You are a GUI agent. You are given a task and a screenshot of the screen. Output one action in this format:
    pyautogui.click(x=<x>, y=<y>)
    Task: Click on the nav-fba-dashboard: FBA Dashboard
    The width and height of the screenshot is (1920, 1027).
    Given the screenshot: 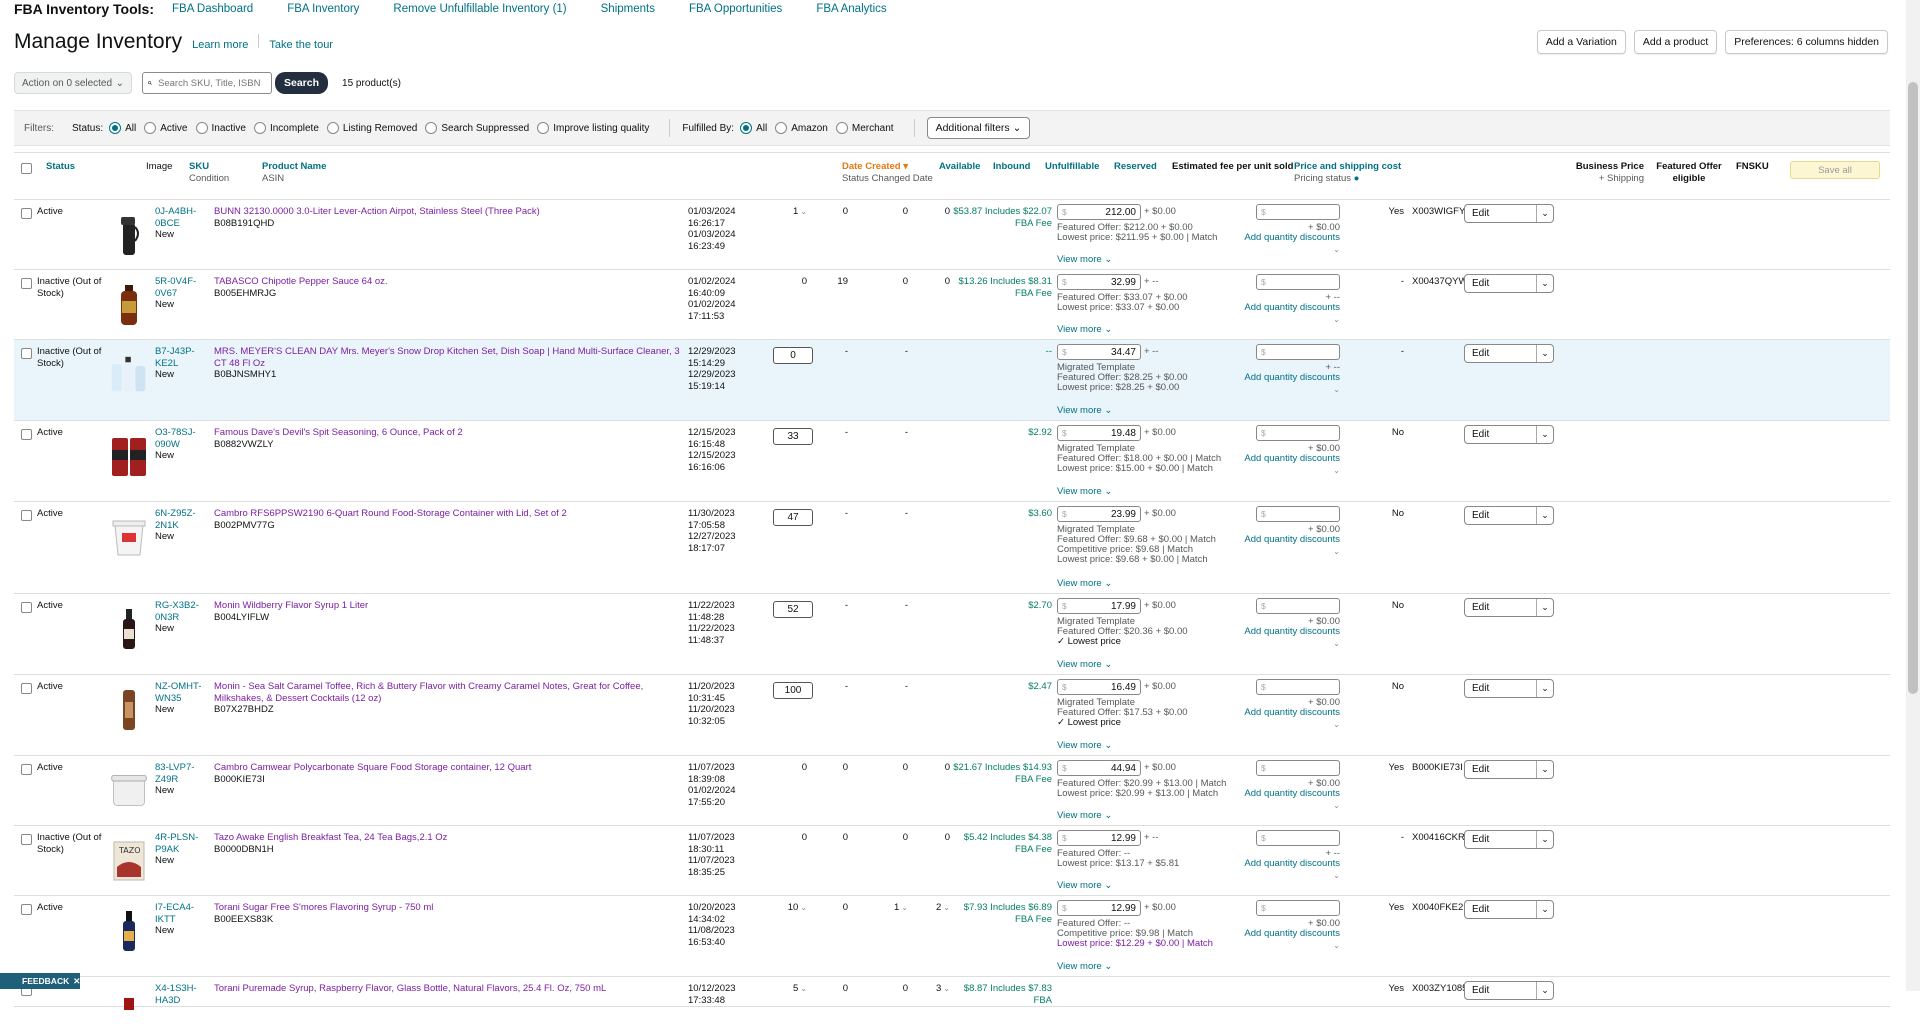 What is the action you would take?
    pyautogui.click(x=212, y=9)
    